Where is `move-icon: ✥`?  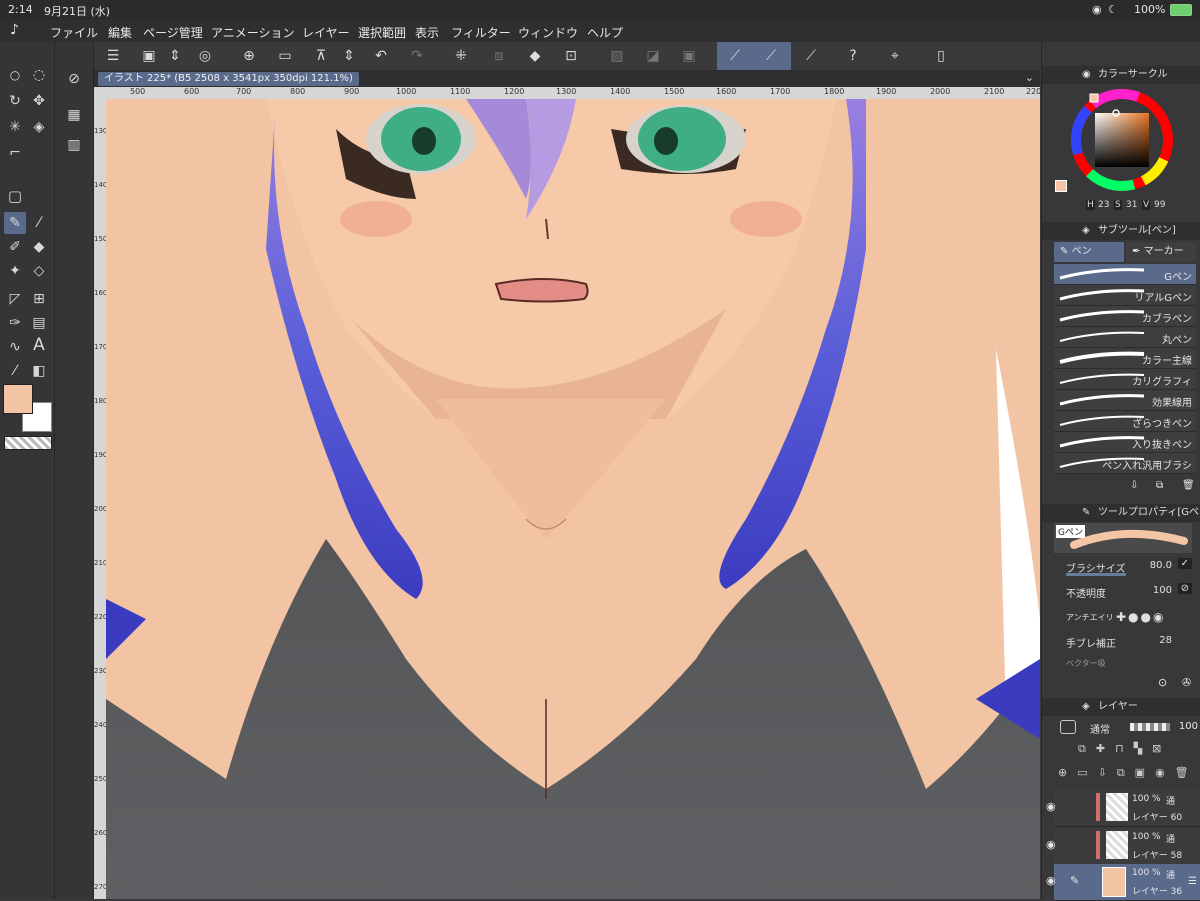 move-icon: ✥ is located at coordinates (39, 101).